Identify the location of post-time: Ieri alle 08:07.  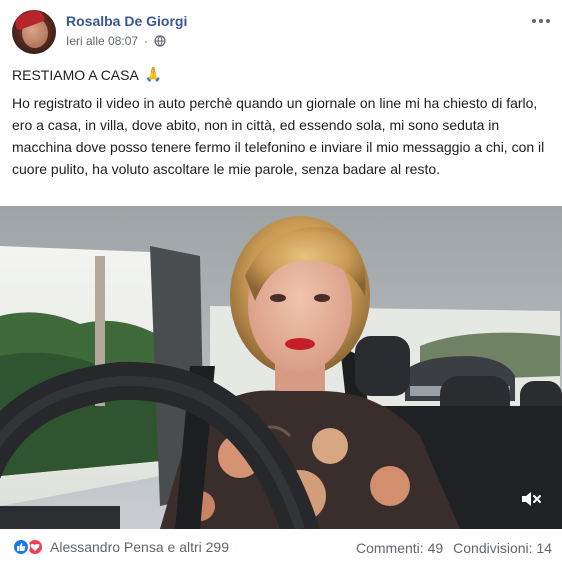
(102, 41).